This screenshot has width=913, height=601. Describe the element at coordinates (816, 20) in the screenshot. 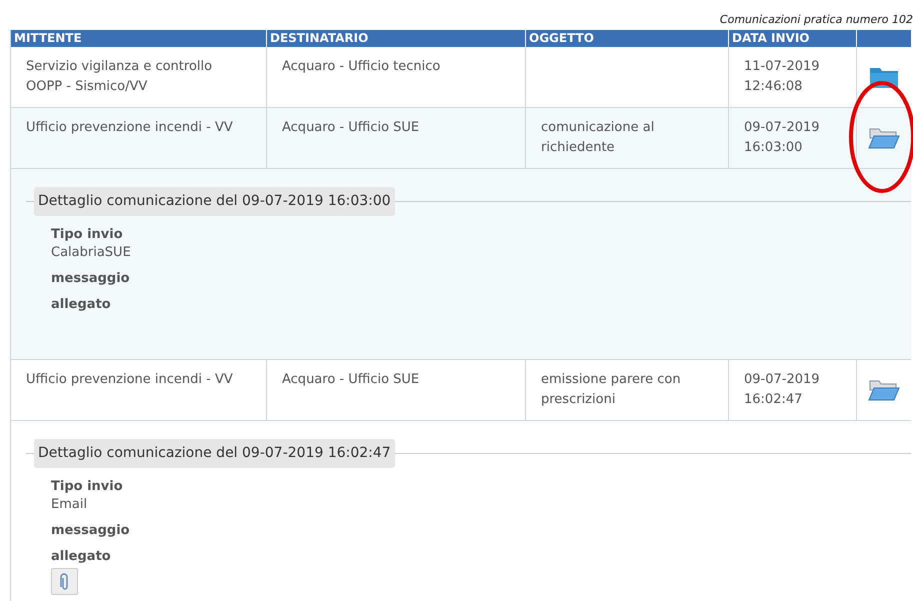

I see `table-caption: Comunicazioni pratica numero 102` at that location.